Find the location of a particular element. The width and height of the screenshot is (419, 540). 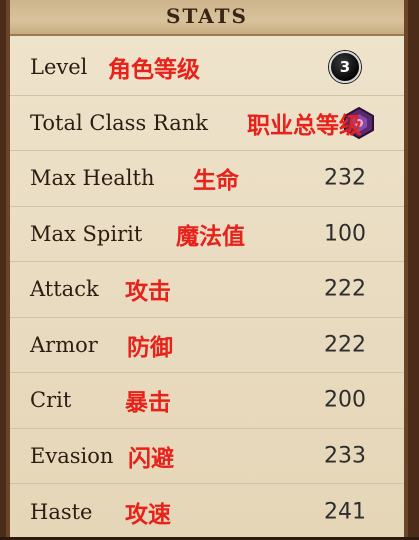

stat-row-attack: Attack 攻击 222 is located at coordinates (207, 290).